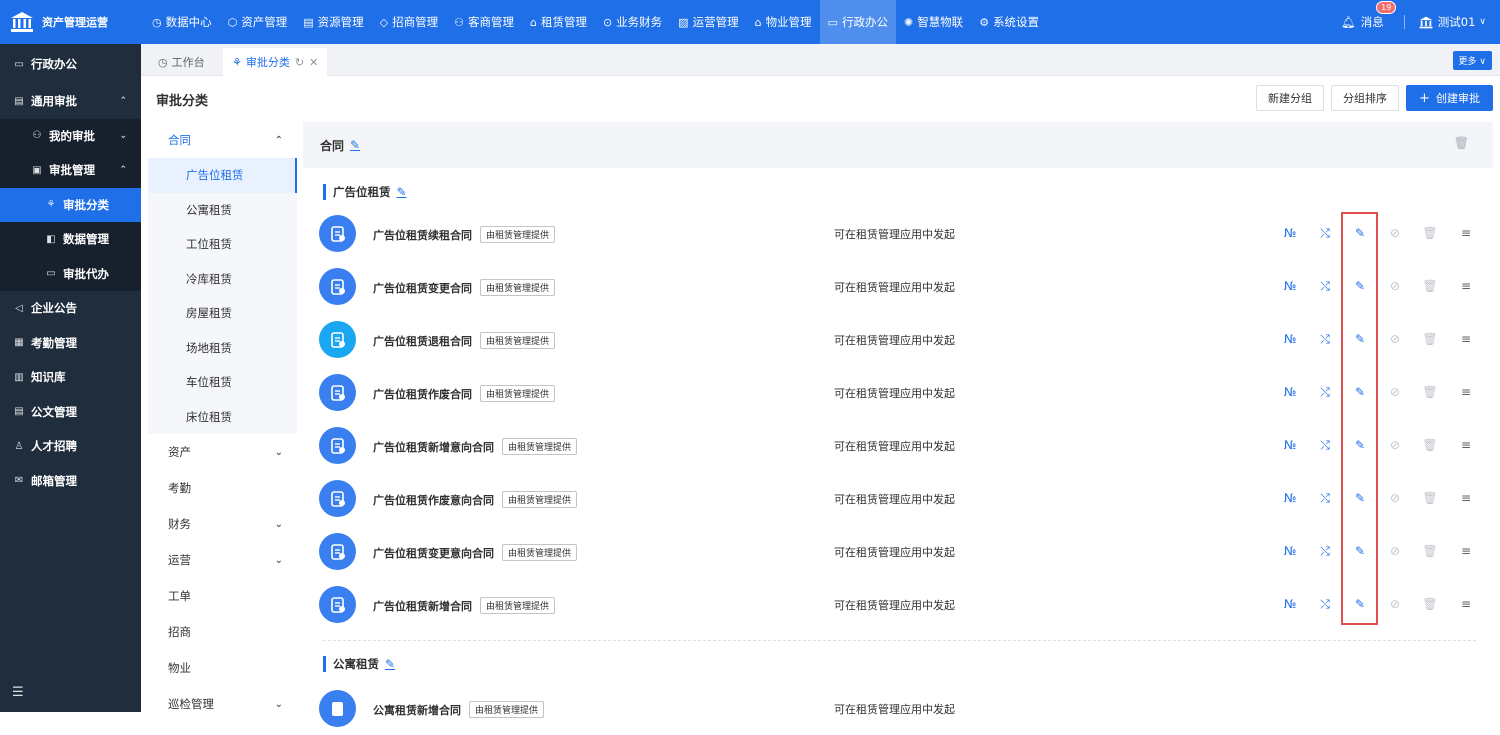 The width and height of the screenshot is (1500, 735). What do you see at coordinates (222, 382) in the screenshot?
I see `category-item: 车位租赁` at bounding box center [222, 382].